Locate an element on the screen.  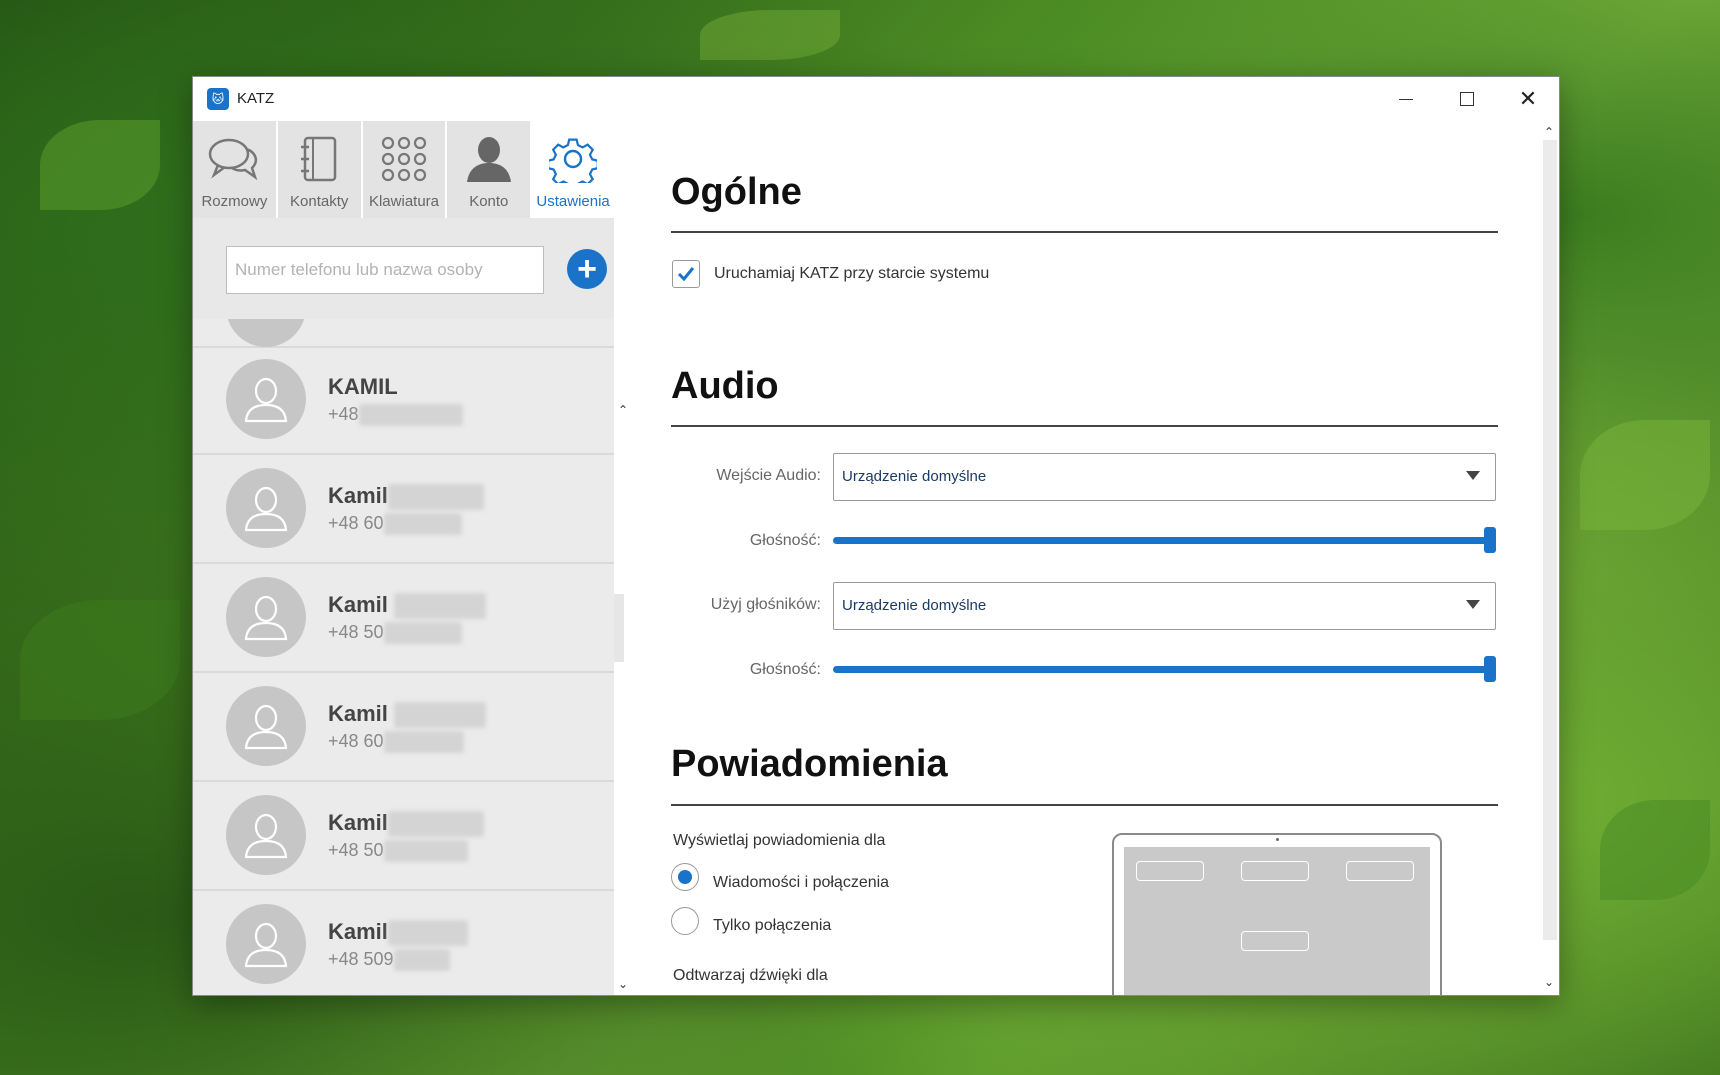
notification-position-preview is located at coordinates (1277, 914).